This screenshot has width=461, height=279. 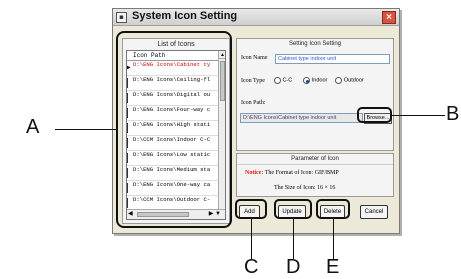 I want to click on icon-parameter-title: Parameter of Icon, so click(x=315, y=159).